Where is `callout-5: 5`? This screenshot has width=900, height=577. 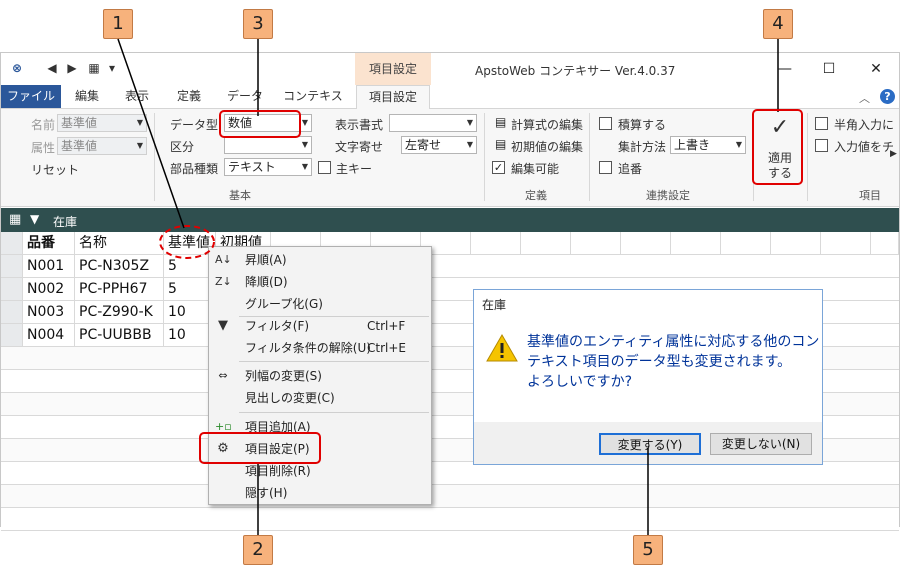 callout-5: 5 is located at coordinates (648, 550).